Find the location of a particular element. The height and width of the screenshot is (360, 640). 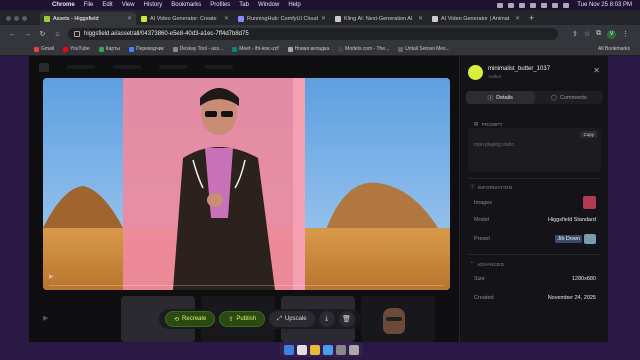

recreate-button: ⟲ Recreate is located at coordinates (190, 319).